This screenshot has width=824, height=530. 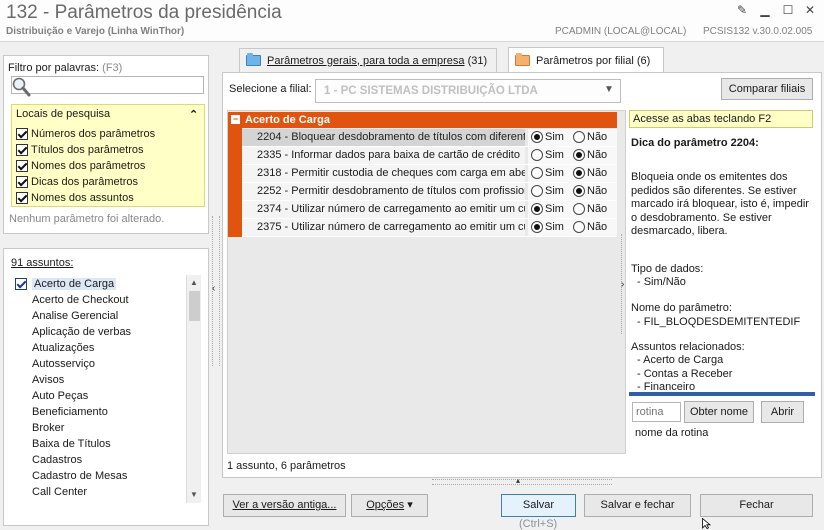 What do you see at coordinates (75, 197) in the screenshot?
I see `search-location-option: Nomes dos assuntos` at bounding box center [75, 197].